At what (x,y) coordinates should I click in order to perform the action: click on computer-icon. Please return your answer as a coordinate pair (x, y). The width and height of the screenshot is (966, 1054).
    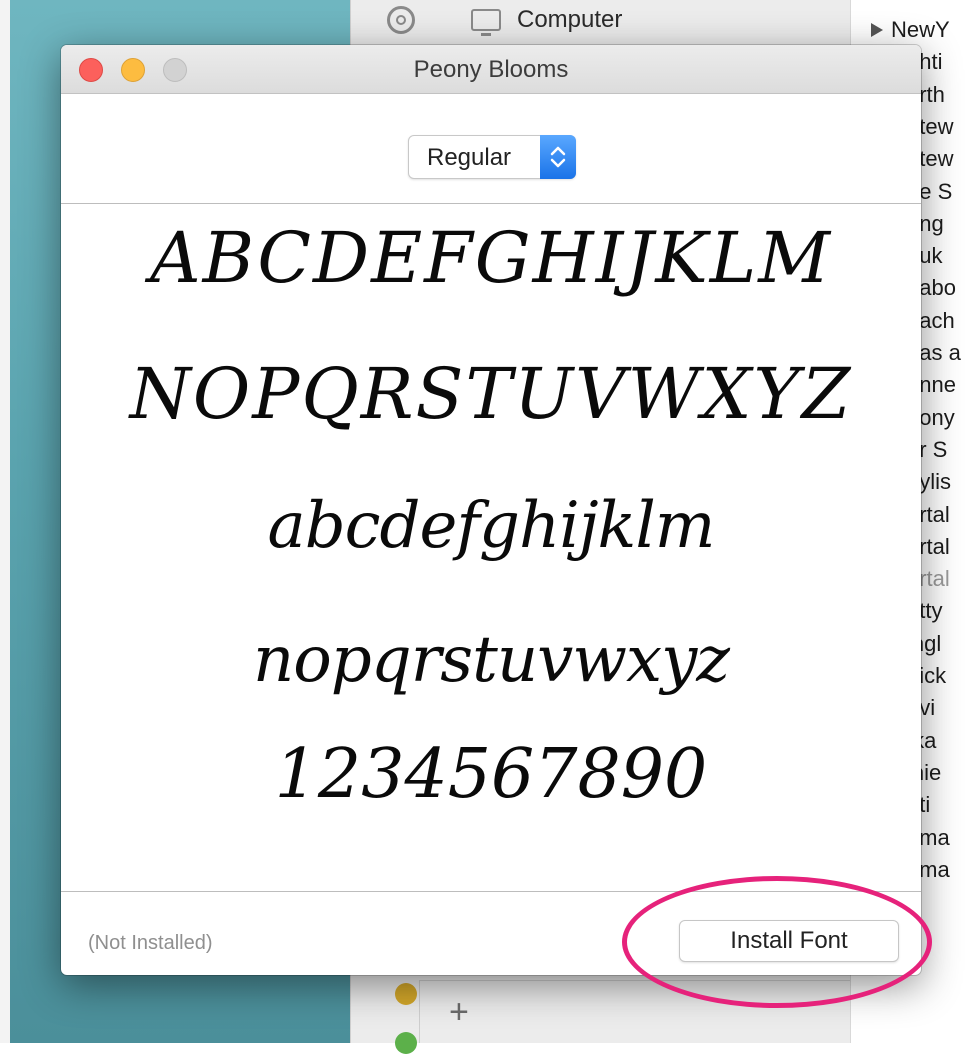
    Looking at the image, I should click on (486, 20).